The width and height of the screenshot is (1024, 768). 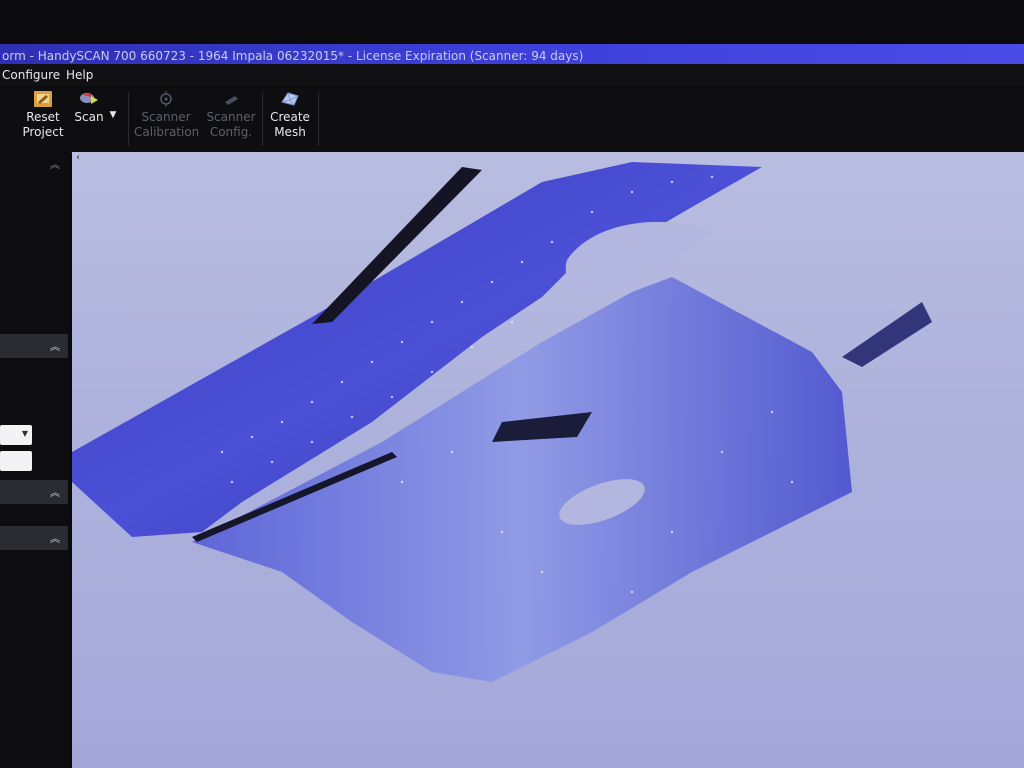 I want to click on scan-icon, so click(x=89, y=98).